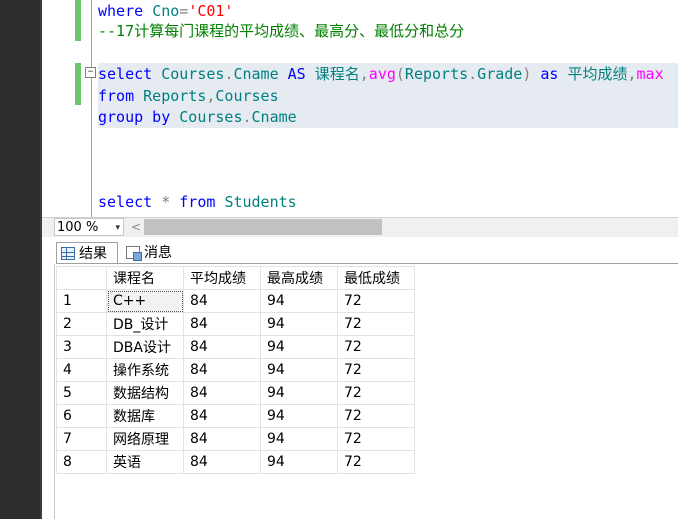 Image resolution: width=678 pixels, height=519 pixels. What do you see at coordinates (81, 324) in the screenshot?
I see `row-number-cell: 2` at bounding box center [81, 324].